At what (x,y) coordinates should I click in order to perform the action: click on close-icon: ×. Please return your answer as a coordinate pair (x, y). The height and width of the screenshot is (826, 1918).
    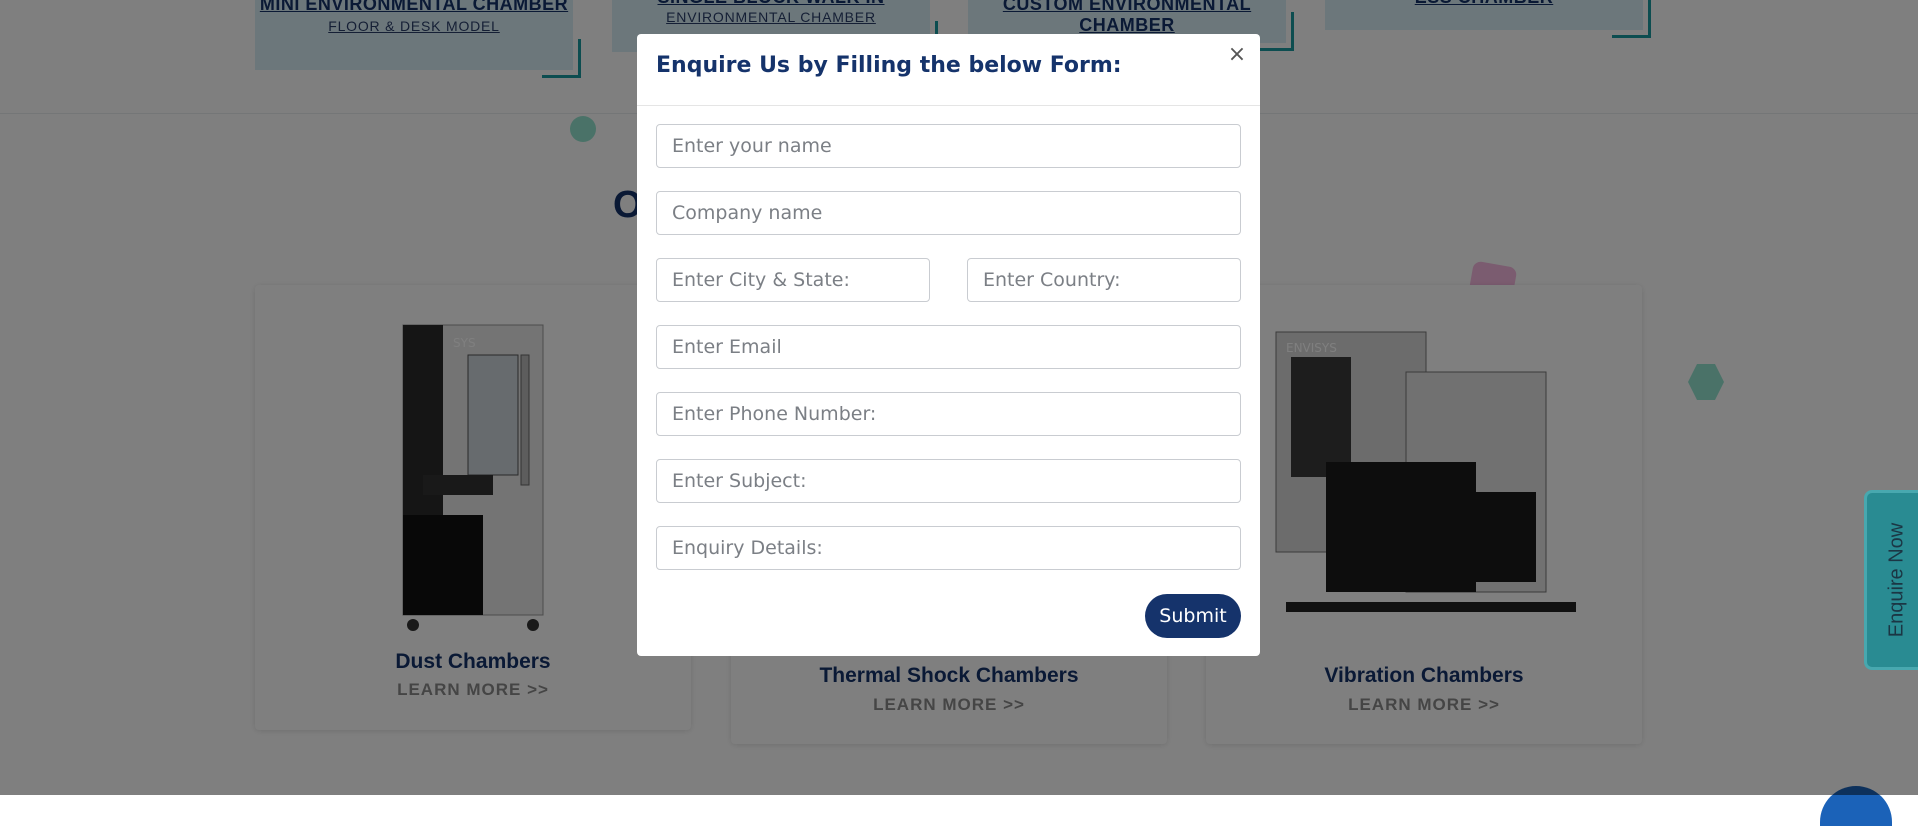
    Looking at the image, I should click on (1237, 55).